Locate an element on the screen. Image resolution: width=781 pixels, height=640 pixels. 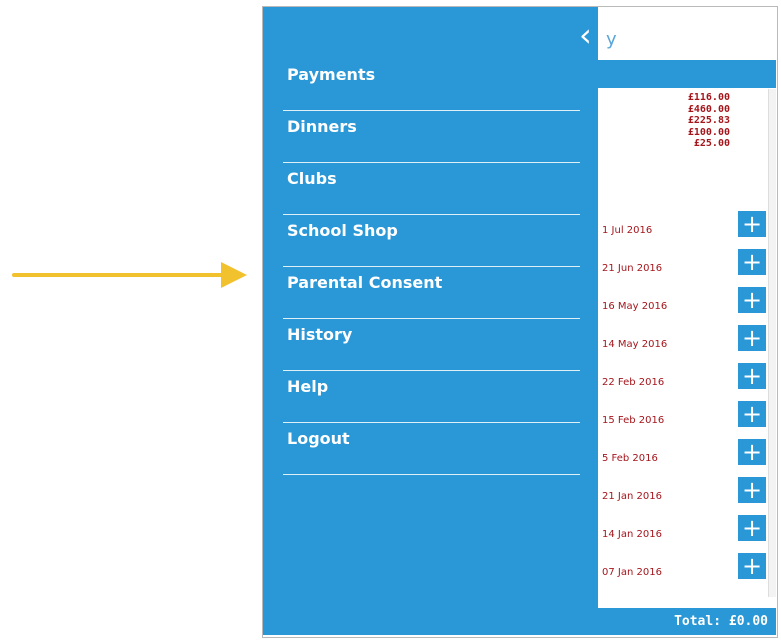
menu-item-label: Help is located at coordinates (308, 386).